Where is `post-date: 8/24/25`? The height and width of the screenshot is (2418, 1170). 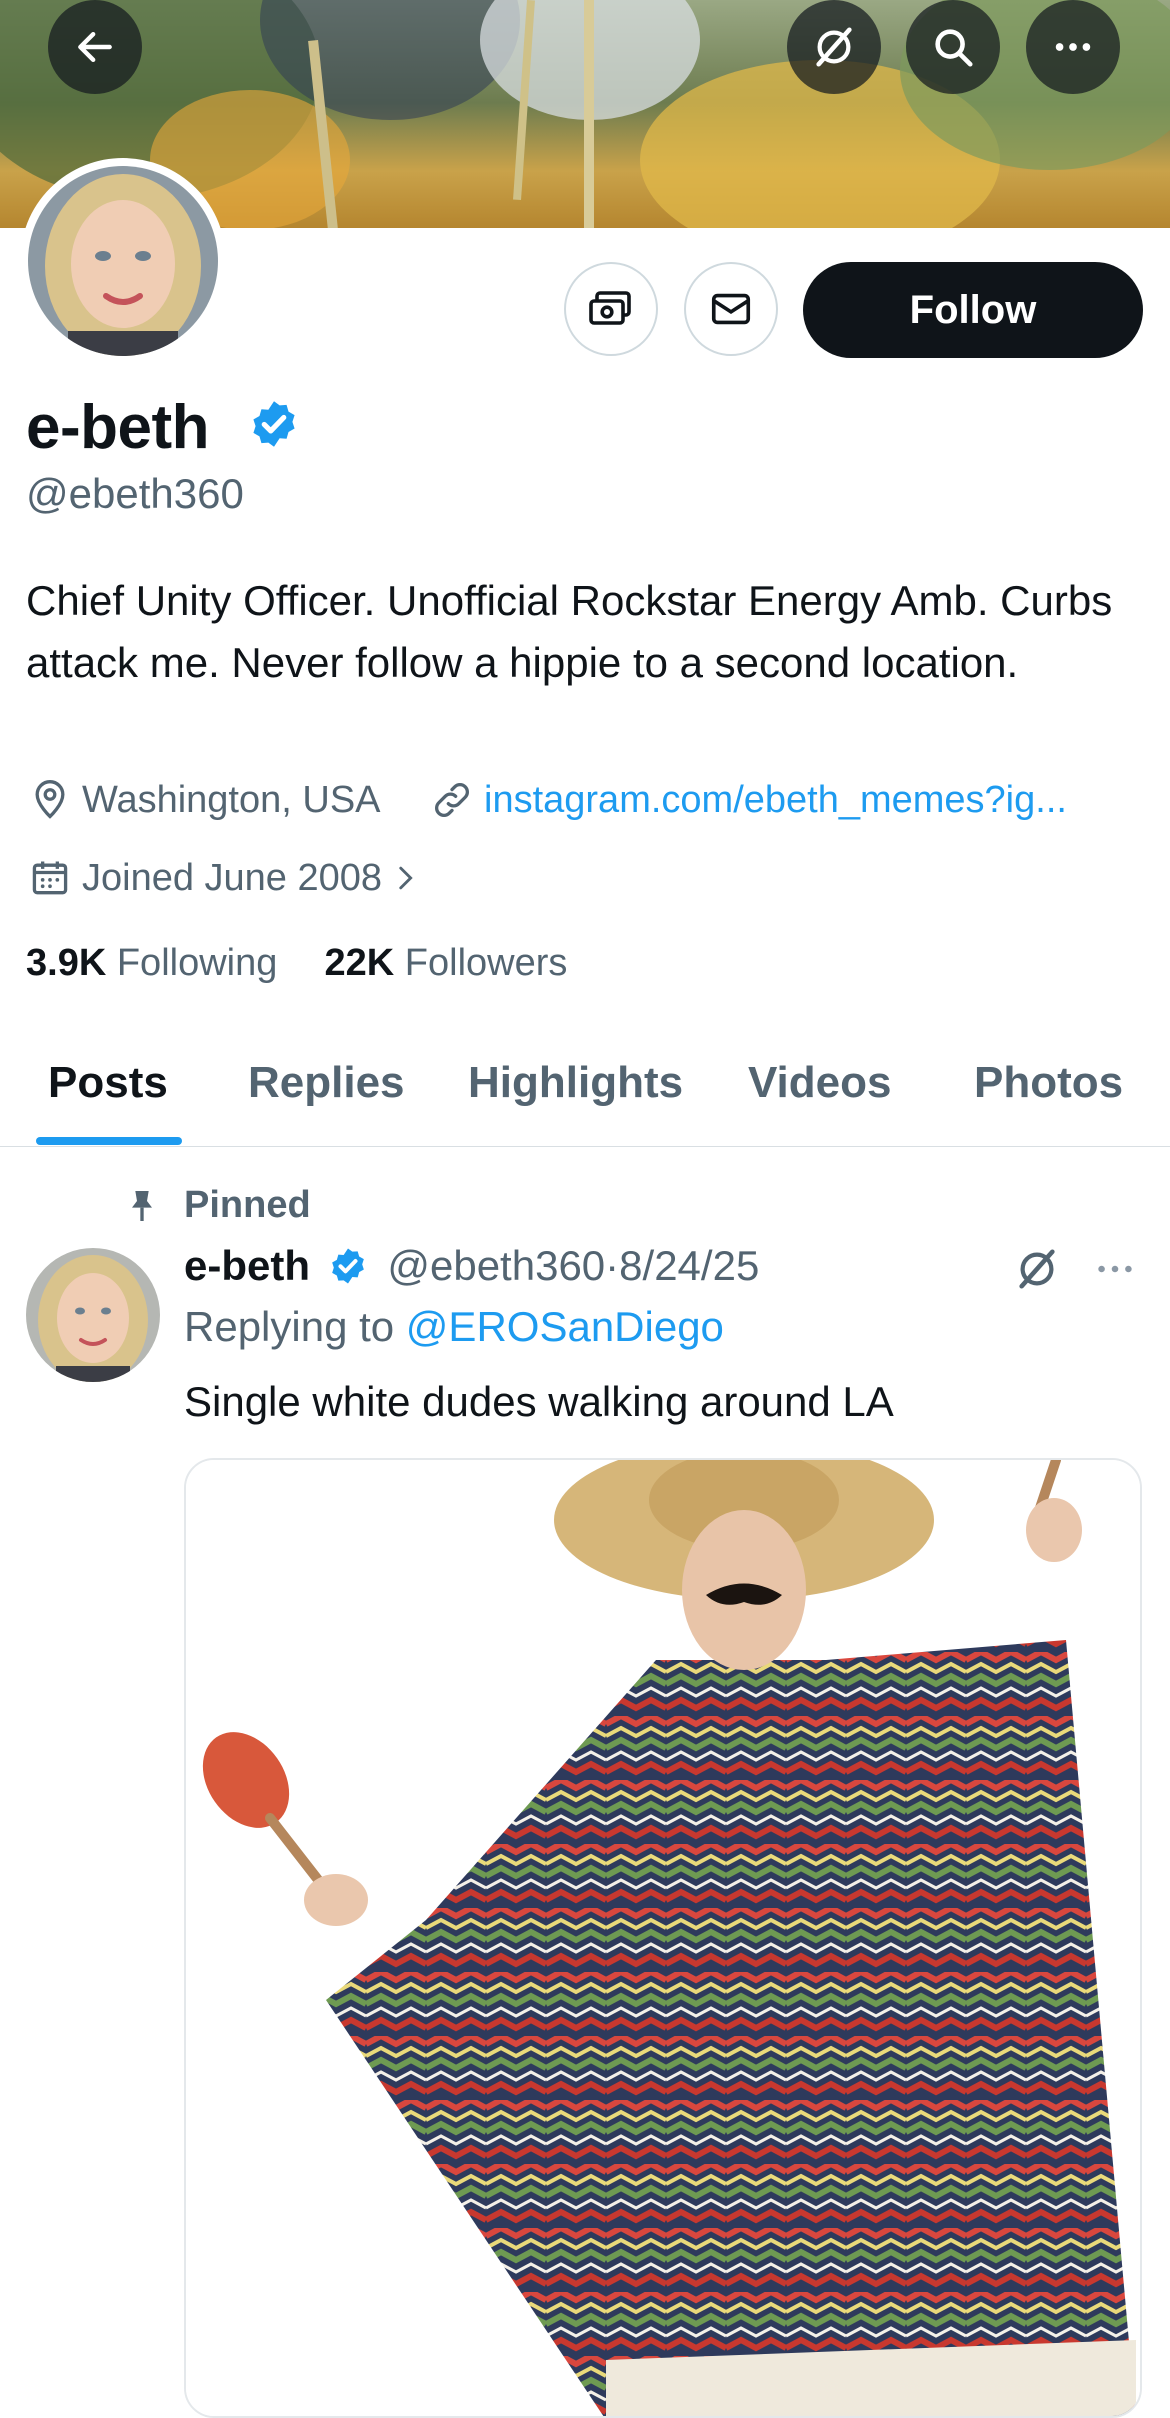 post-date: 8/24/25 is located at coordinates (689, 1265).